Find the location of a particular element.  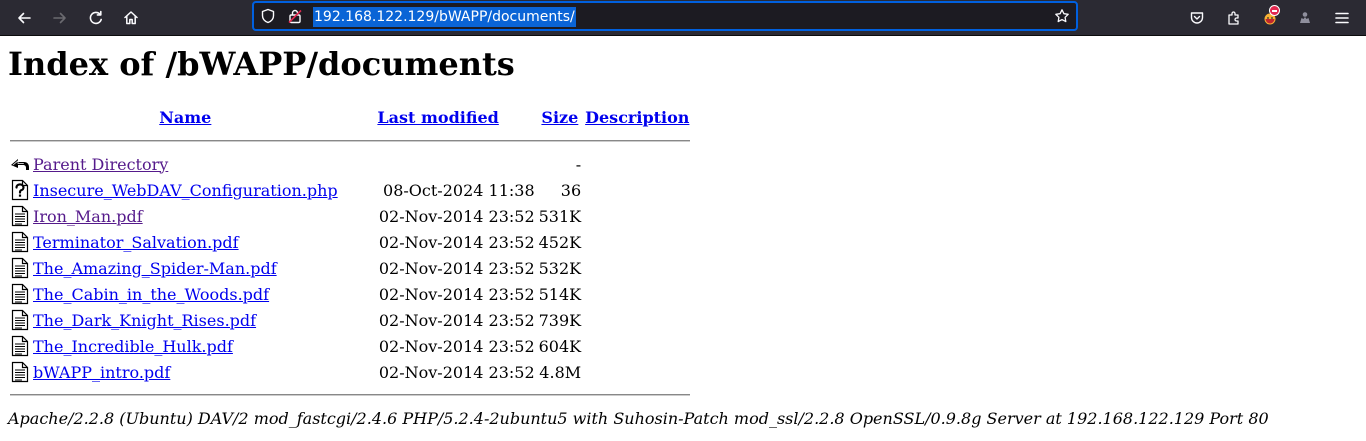

private-browsing-button is located at coordinates (1305, 18).